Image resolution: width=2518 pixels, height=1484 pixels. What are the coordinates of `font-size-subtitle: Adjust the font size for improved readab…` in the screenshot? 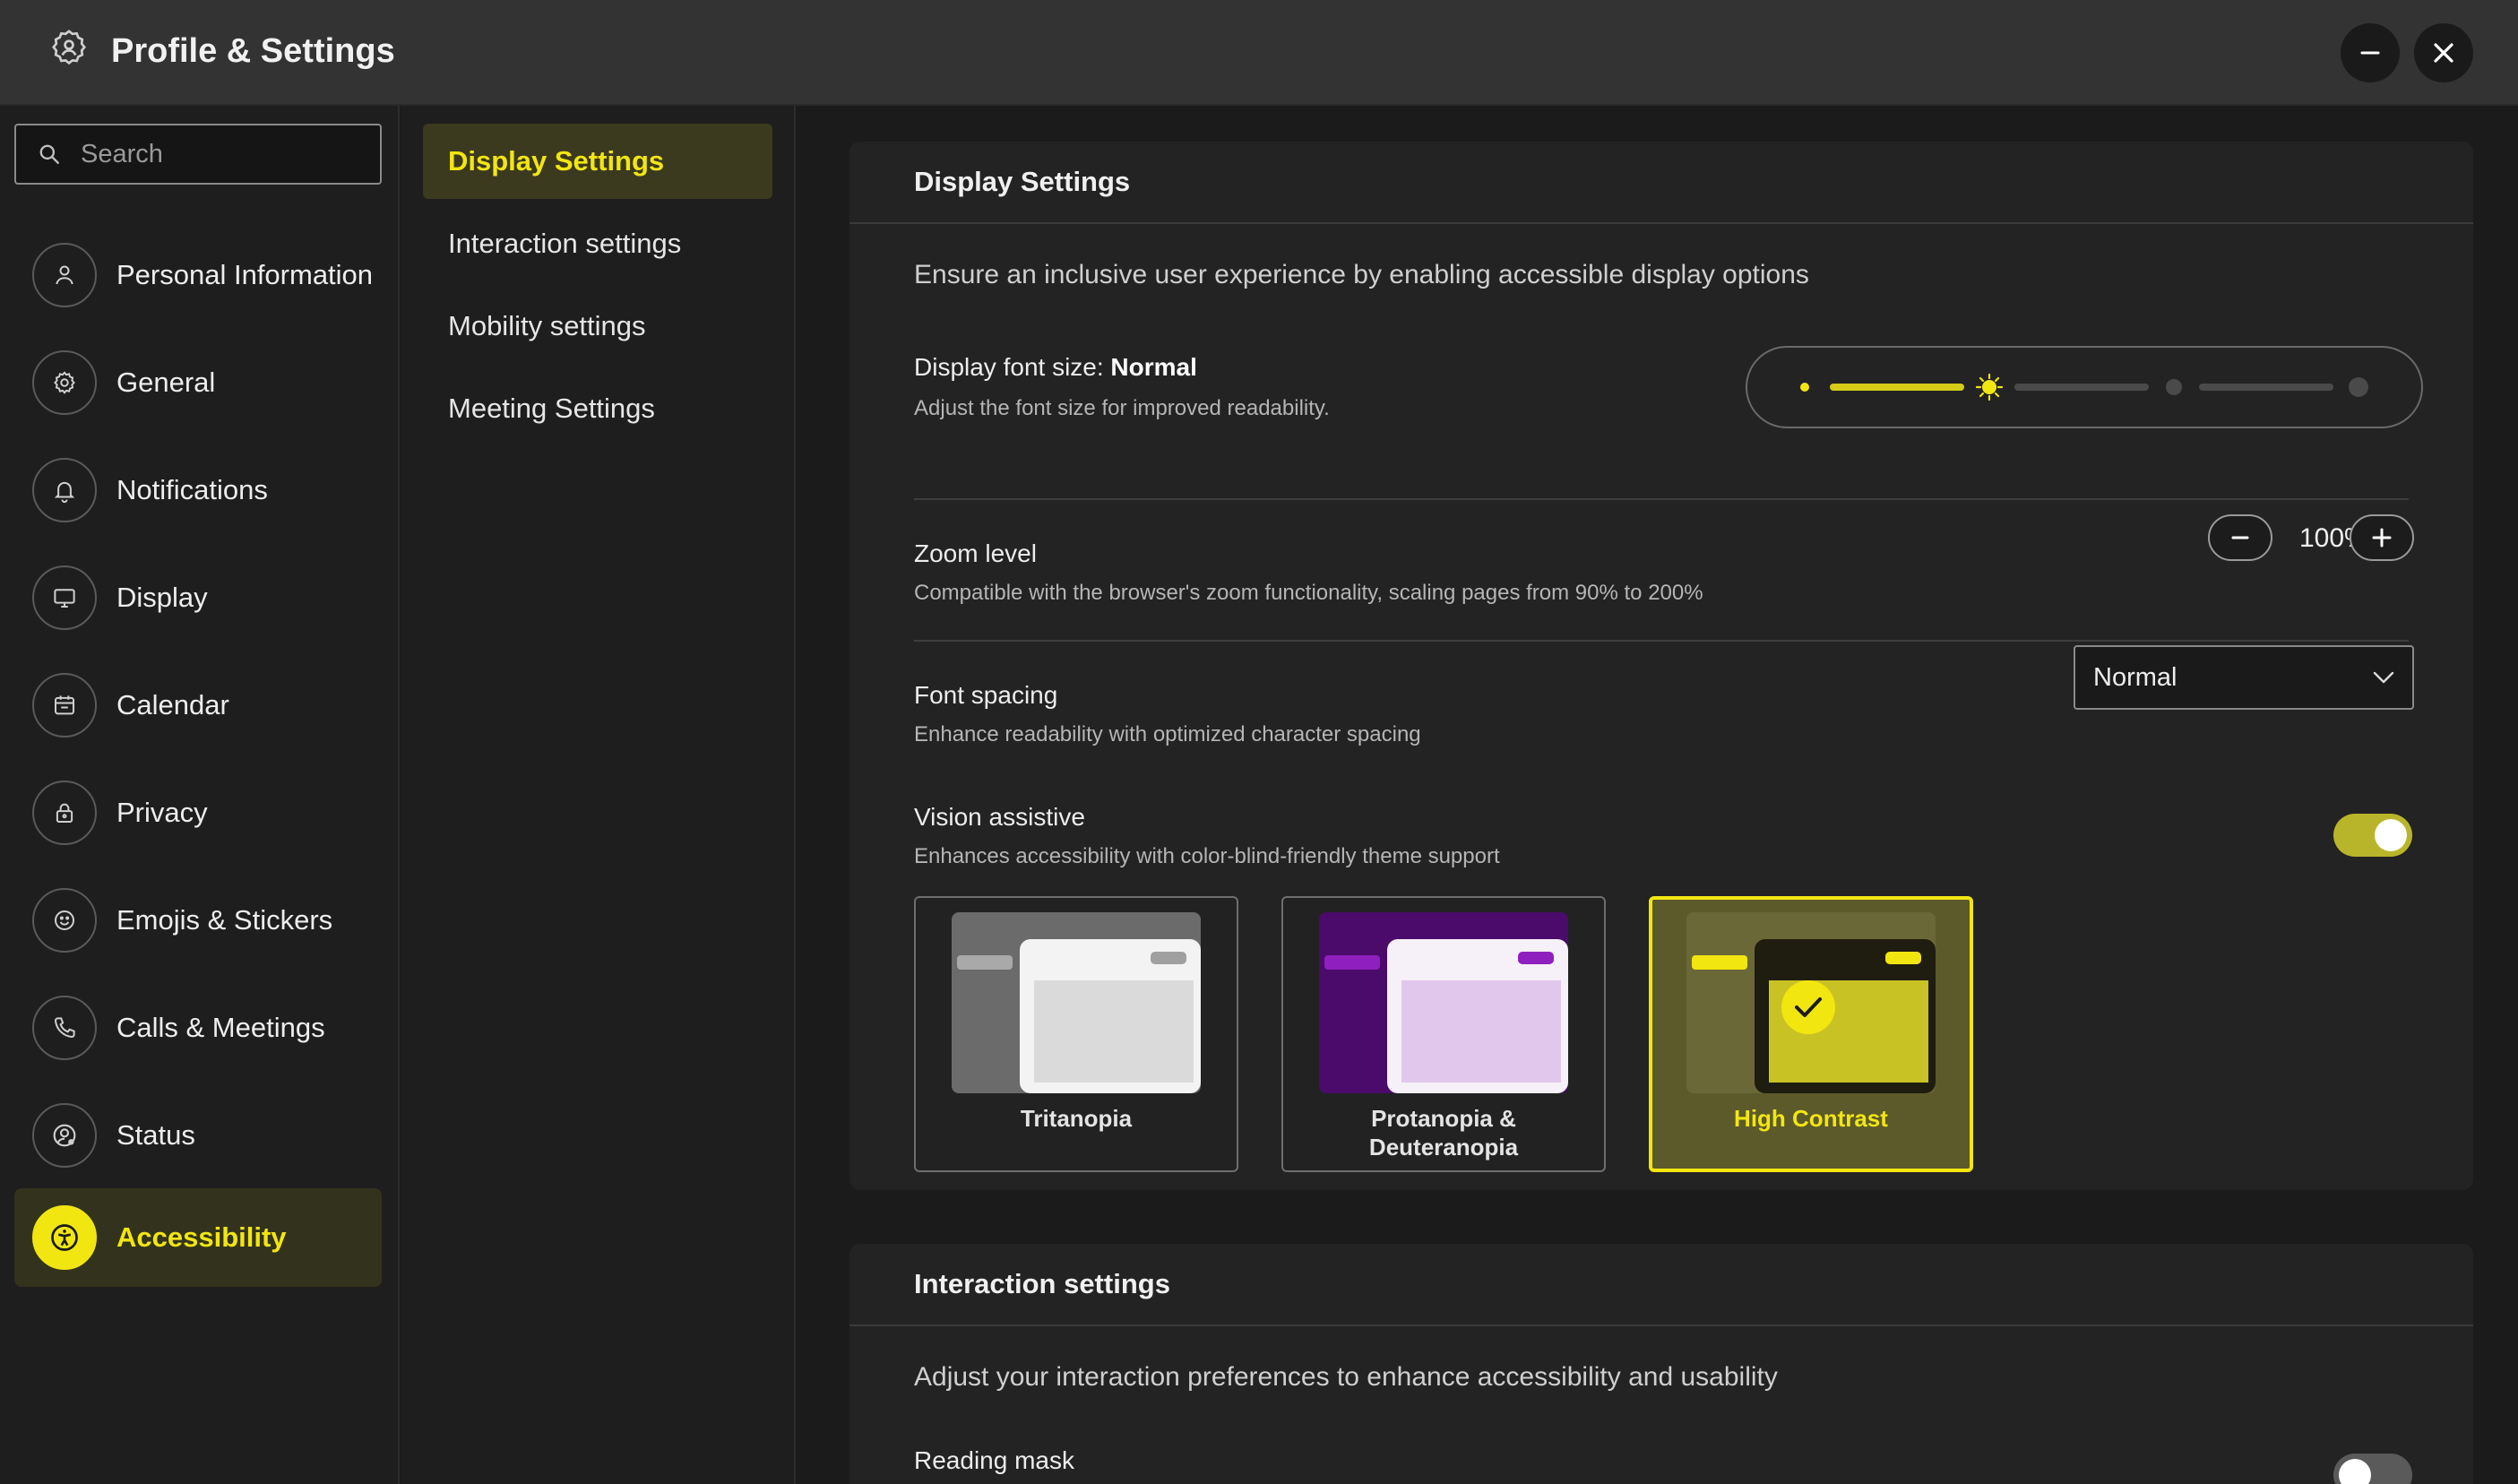 It's located at (1122, 408).